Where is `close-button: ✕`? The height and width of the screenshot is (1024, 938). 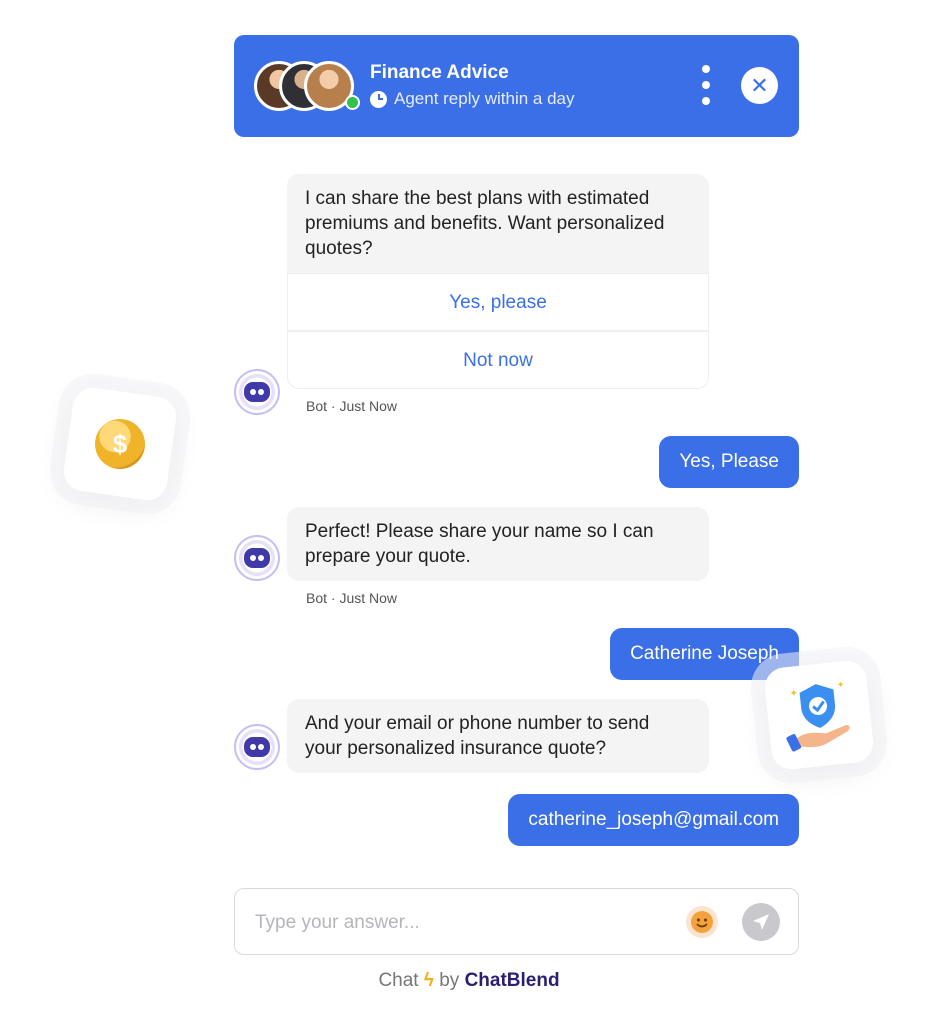 close-button: ✕ is located at coordinates (759, 85).